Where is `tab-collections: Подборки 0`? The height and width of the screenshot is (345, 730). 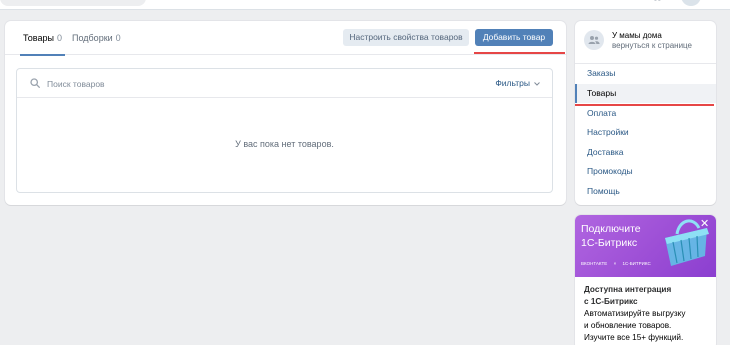 tab-collections: Подборки 0 is located at coordinates (96, 38).